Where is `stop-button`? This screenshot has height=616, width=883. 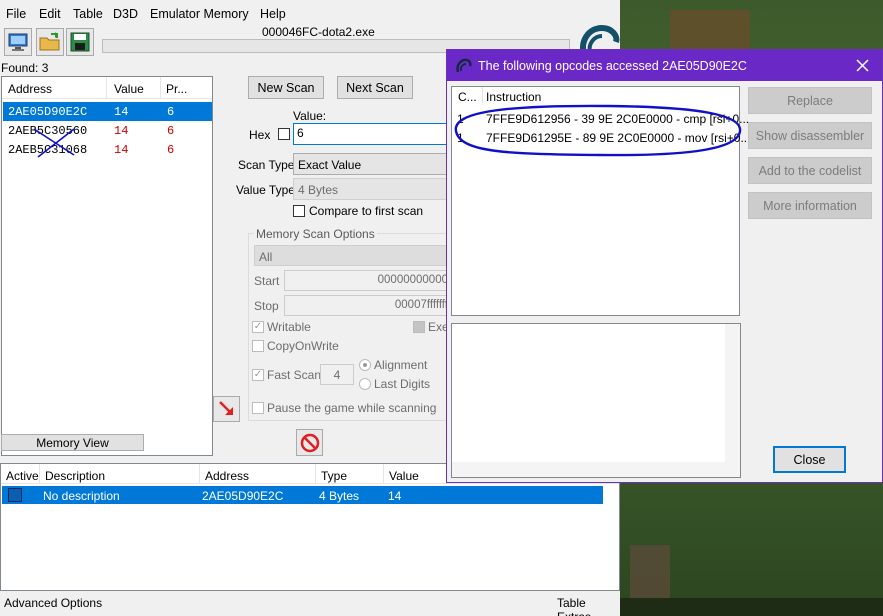 stop-button is located at coordinates (309, 442).